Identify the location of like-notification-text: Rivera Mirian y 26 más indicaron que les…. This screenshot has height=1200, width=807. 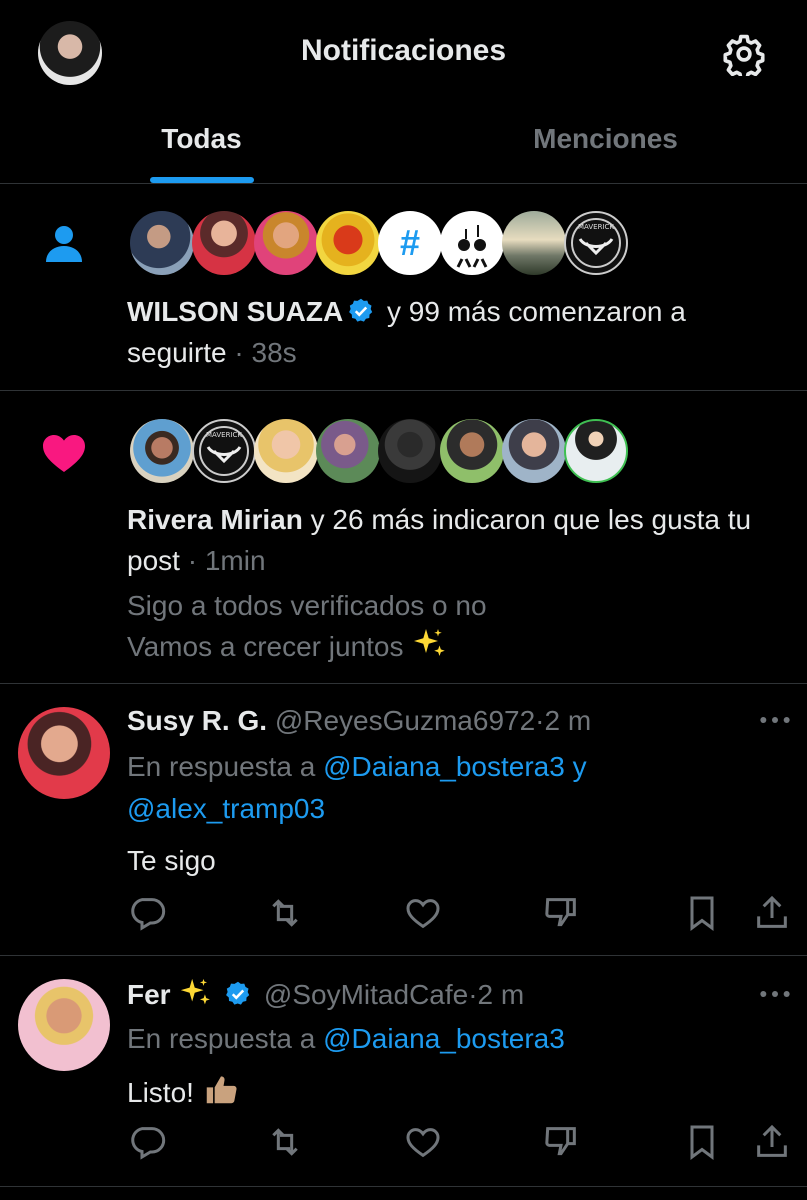
(457, 540).